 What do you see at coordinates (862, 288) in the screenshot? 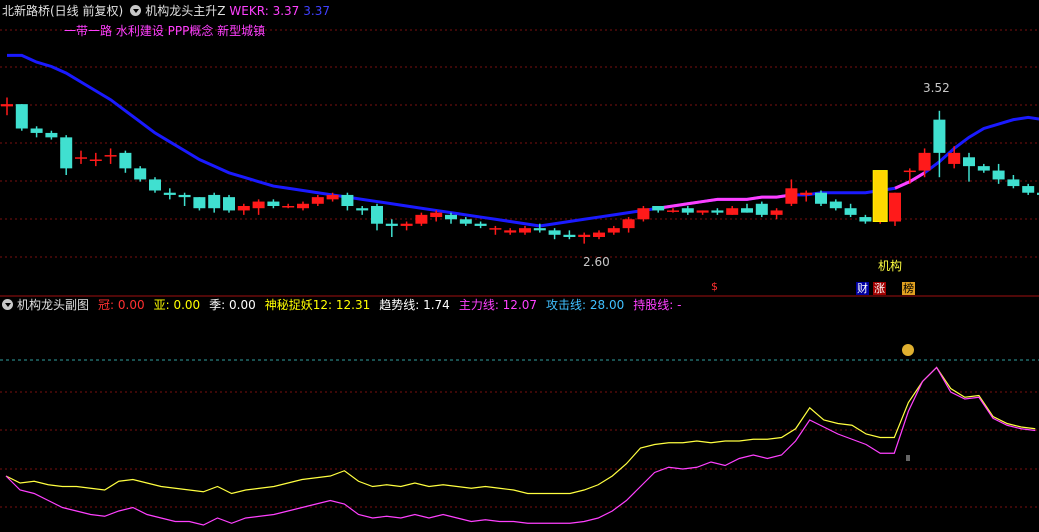
I see `cai-badge: 财` at bounding box center [862, 288].